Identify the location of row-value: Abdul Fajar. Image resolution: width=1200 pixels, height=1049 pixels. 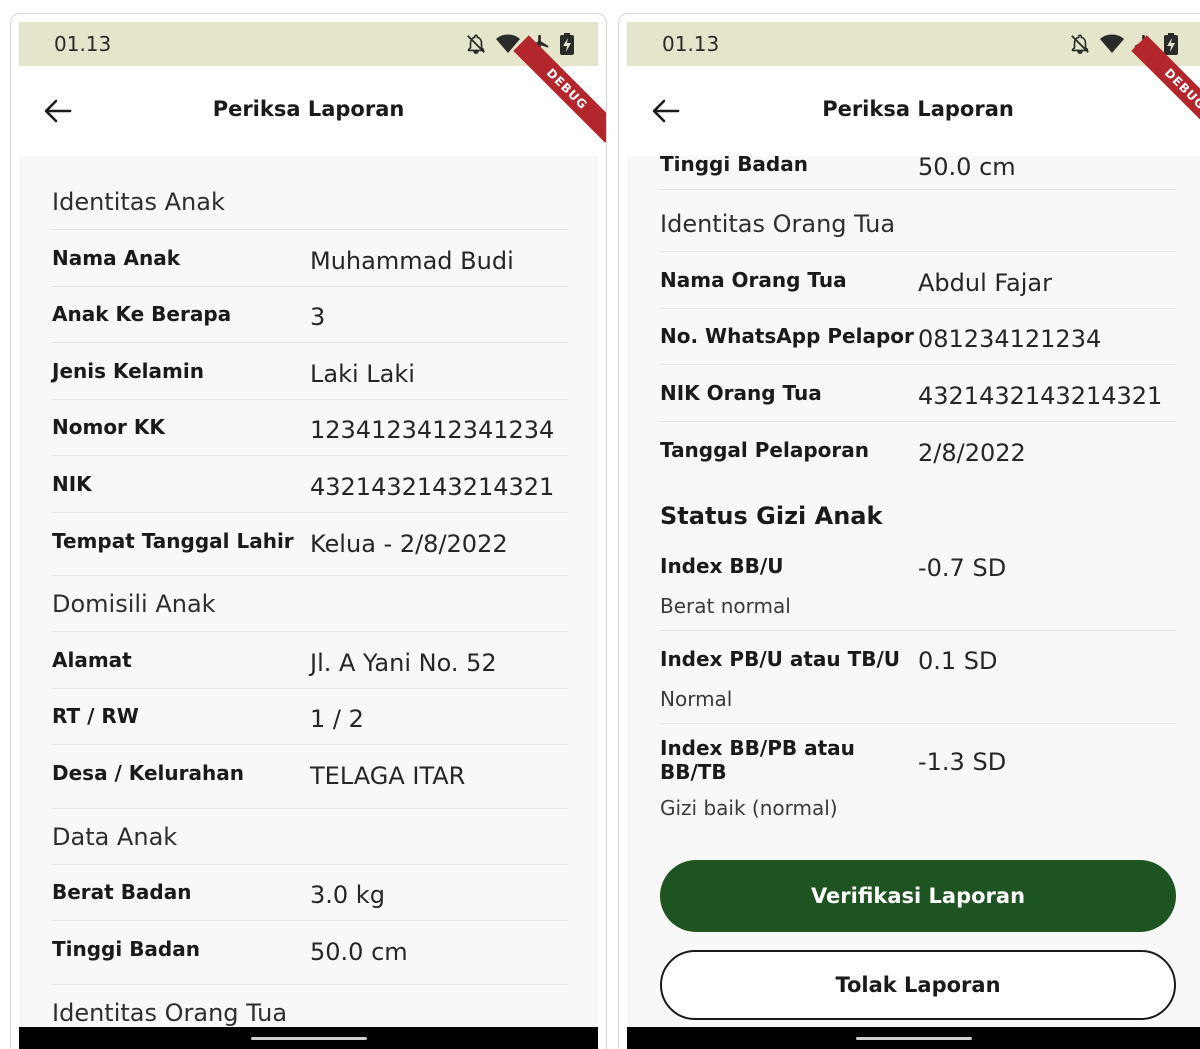
(985, 282).